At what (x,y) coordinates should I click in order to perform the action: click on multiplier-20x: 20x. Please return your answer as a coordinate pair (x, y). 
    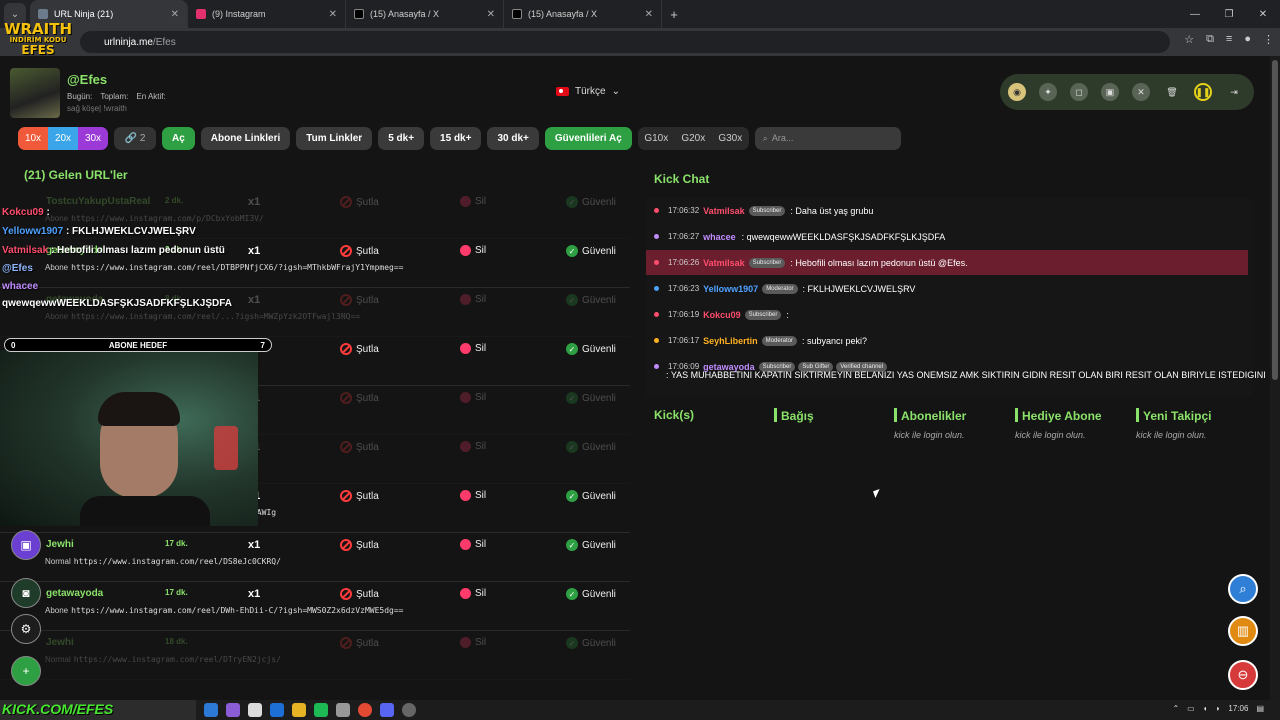
    Looking at the image, I should click on (63, 138).